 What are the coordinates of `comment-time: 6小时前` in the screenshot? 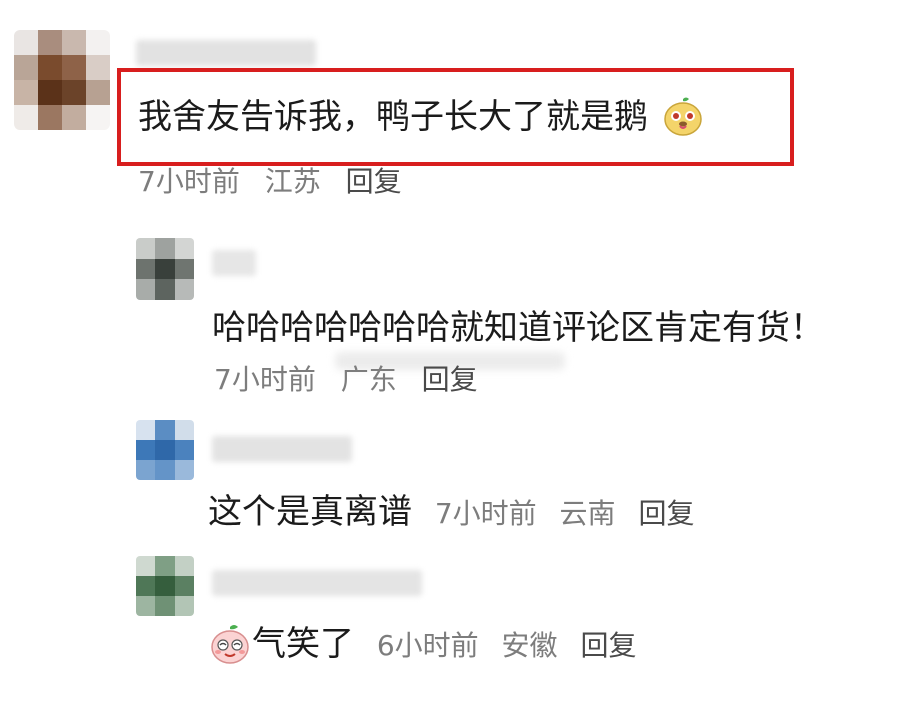 It's located at (427, 645).